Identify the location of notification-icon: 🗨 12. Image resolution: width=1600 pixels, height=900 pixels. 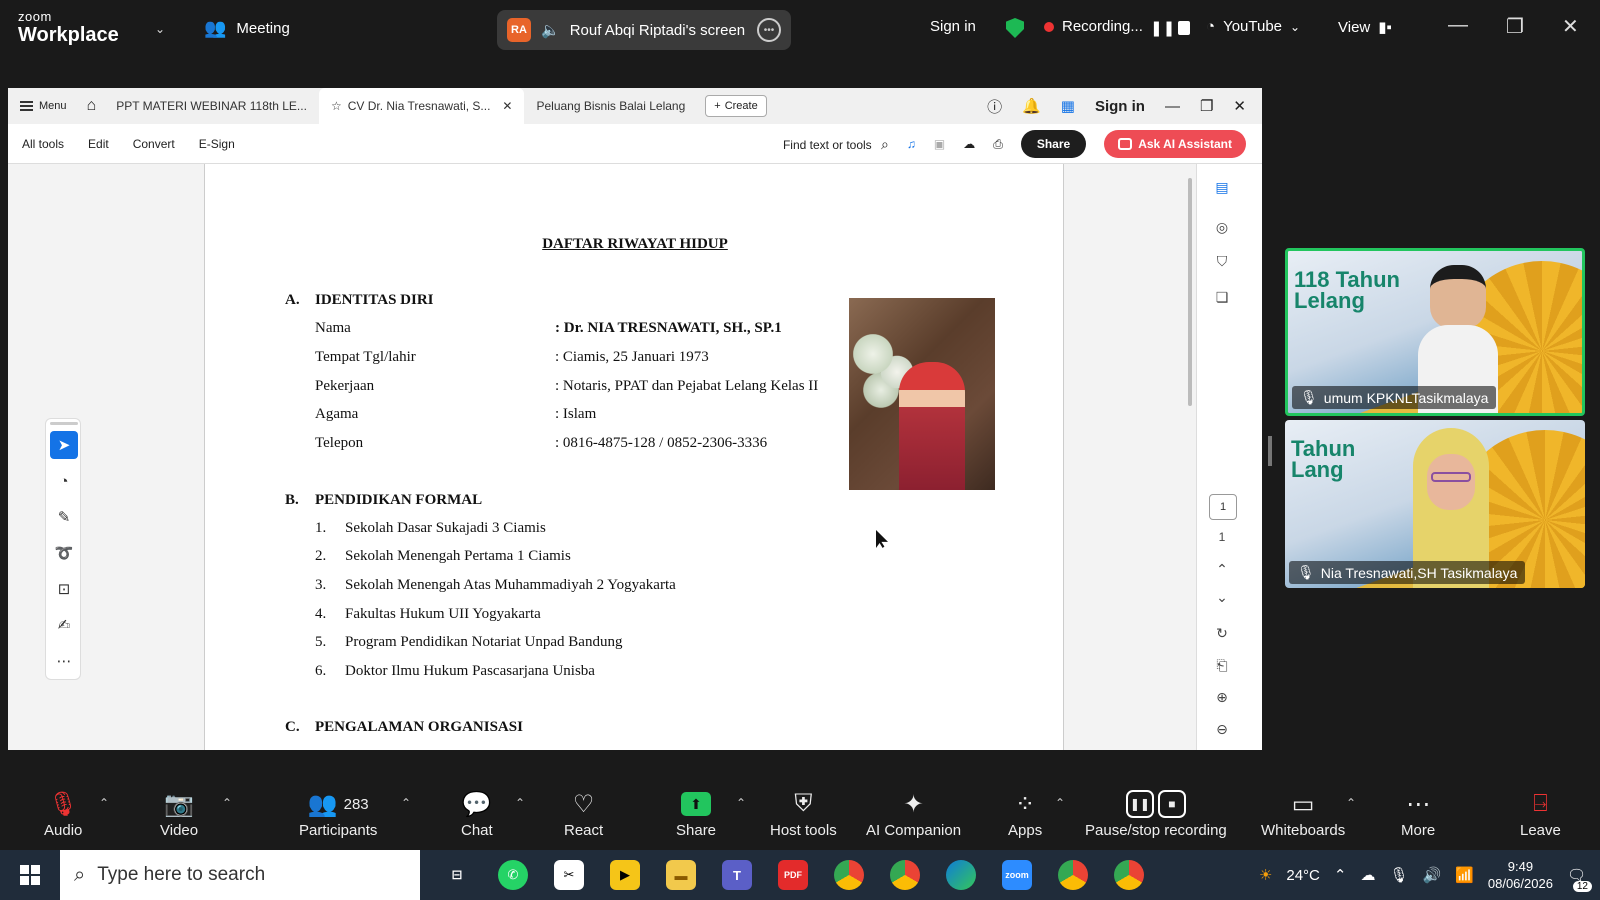
(1579, 879).